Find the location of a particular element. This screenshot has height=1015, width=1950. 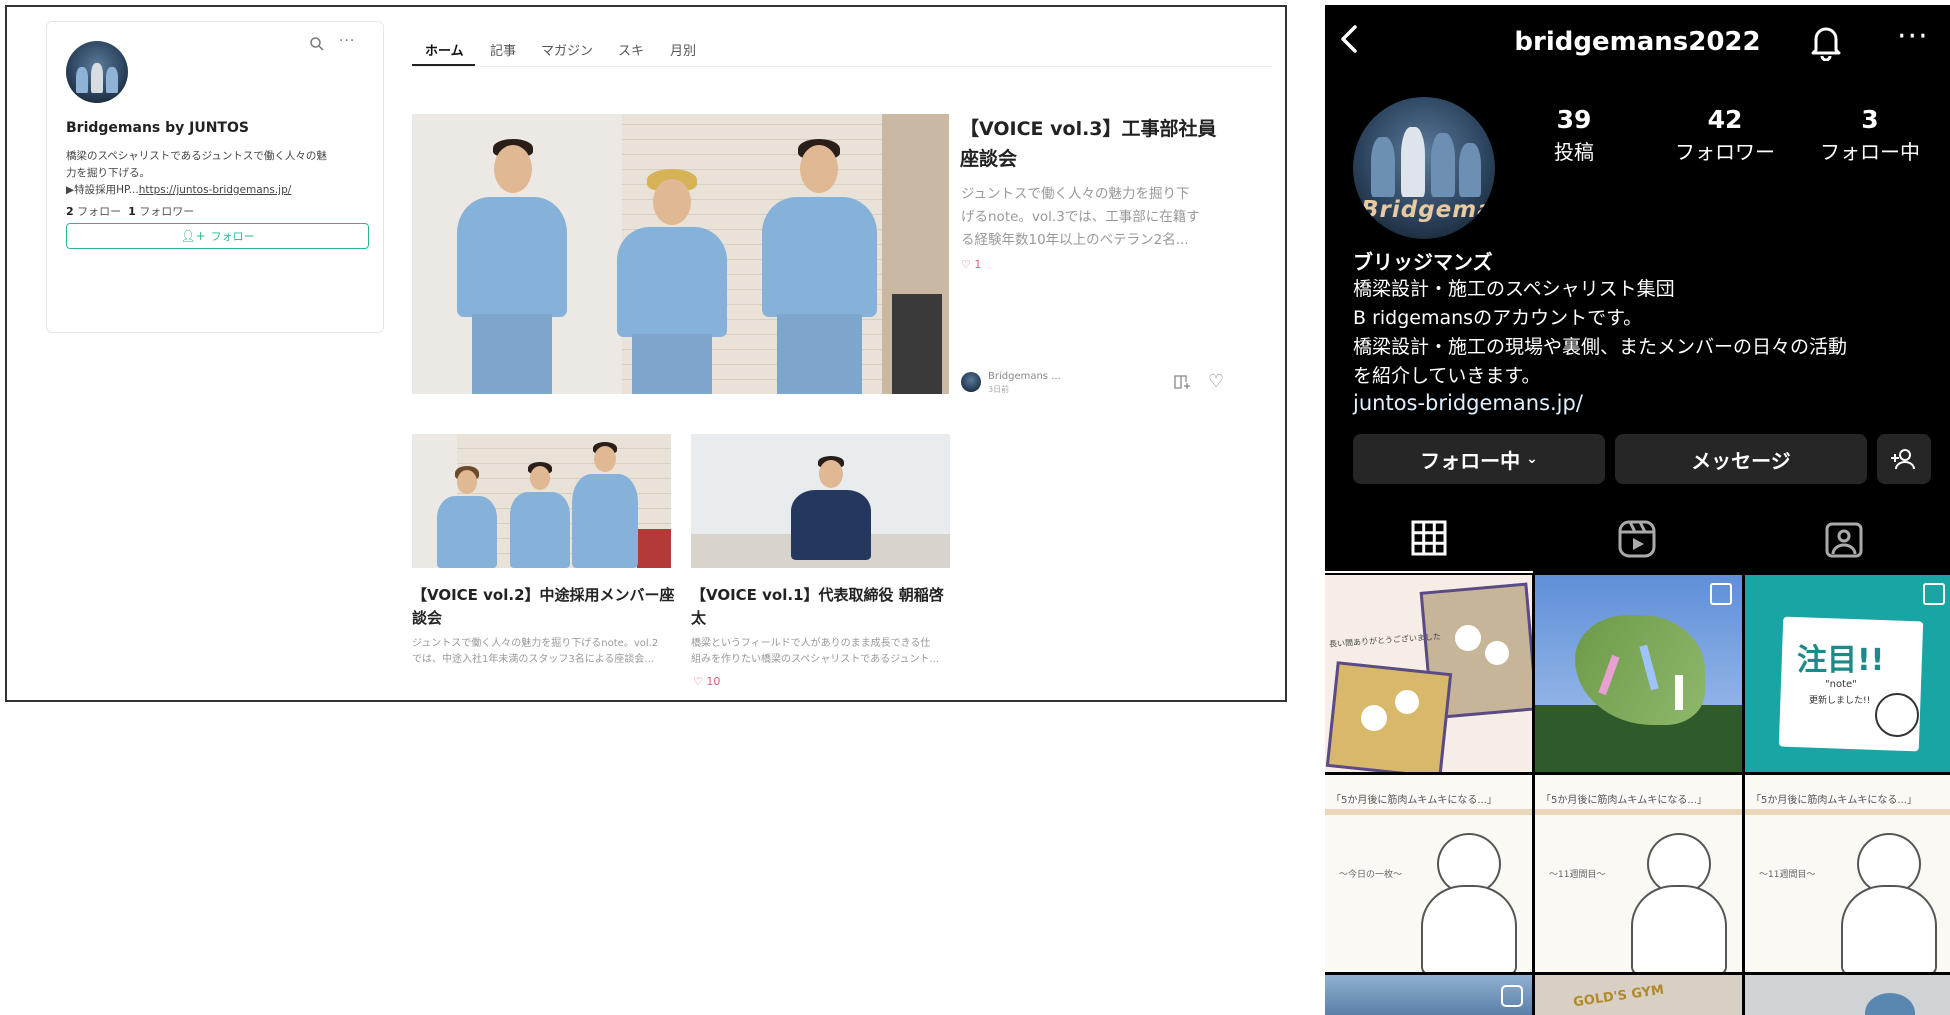

reel-icon is located at coordinates (1512, 996).